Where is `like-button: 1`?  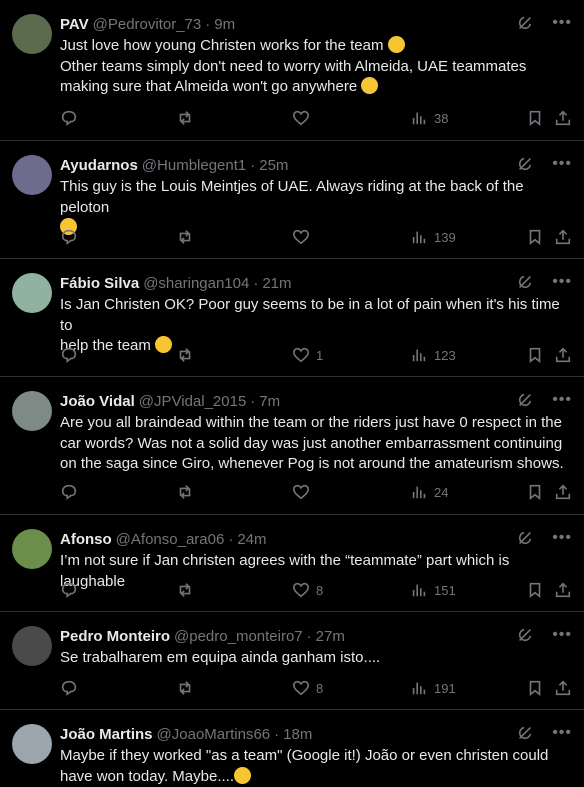 like-button: 1 is located at coordinates (307, 355).